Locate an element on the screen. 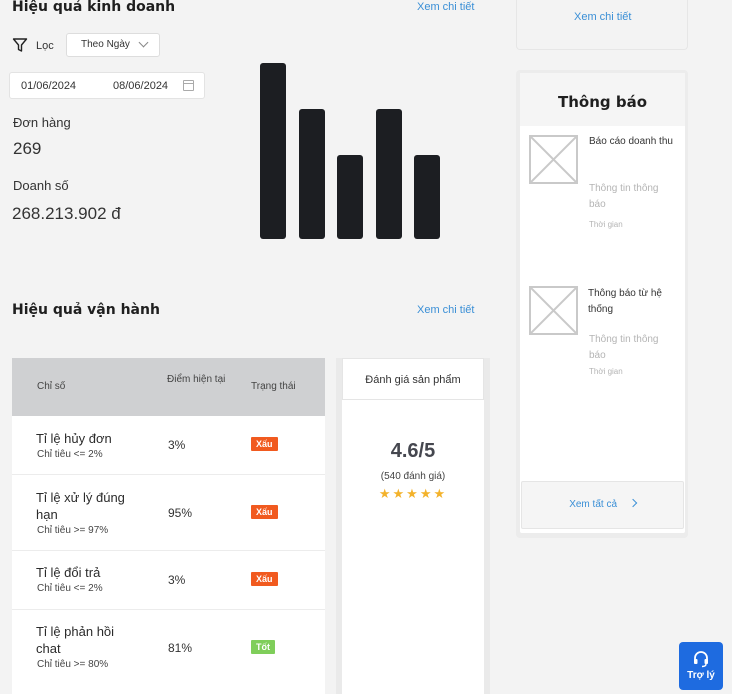 This screenshot has height=694, width=732. notifications-title: Thông báo is located at coordinates (602, 99).